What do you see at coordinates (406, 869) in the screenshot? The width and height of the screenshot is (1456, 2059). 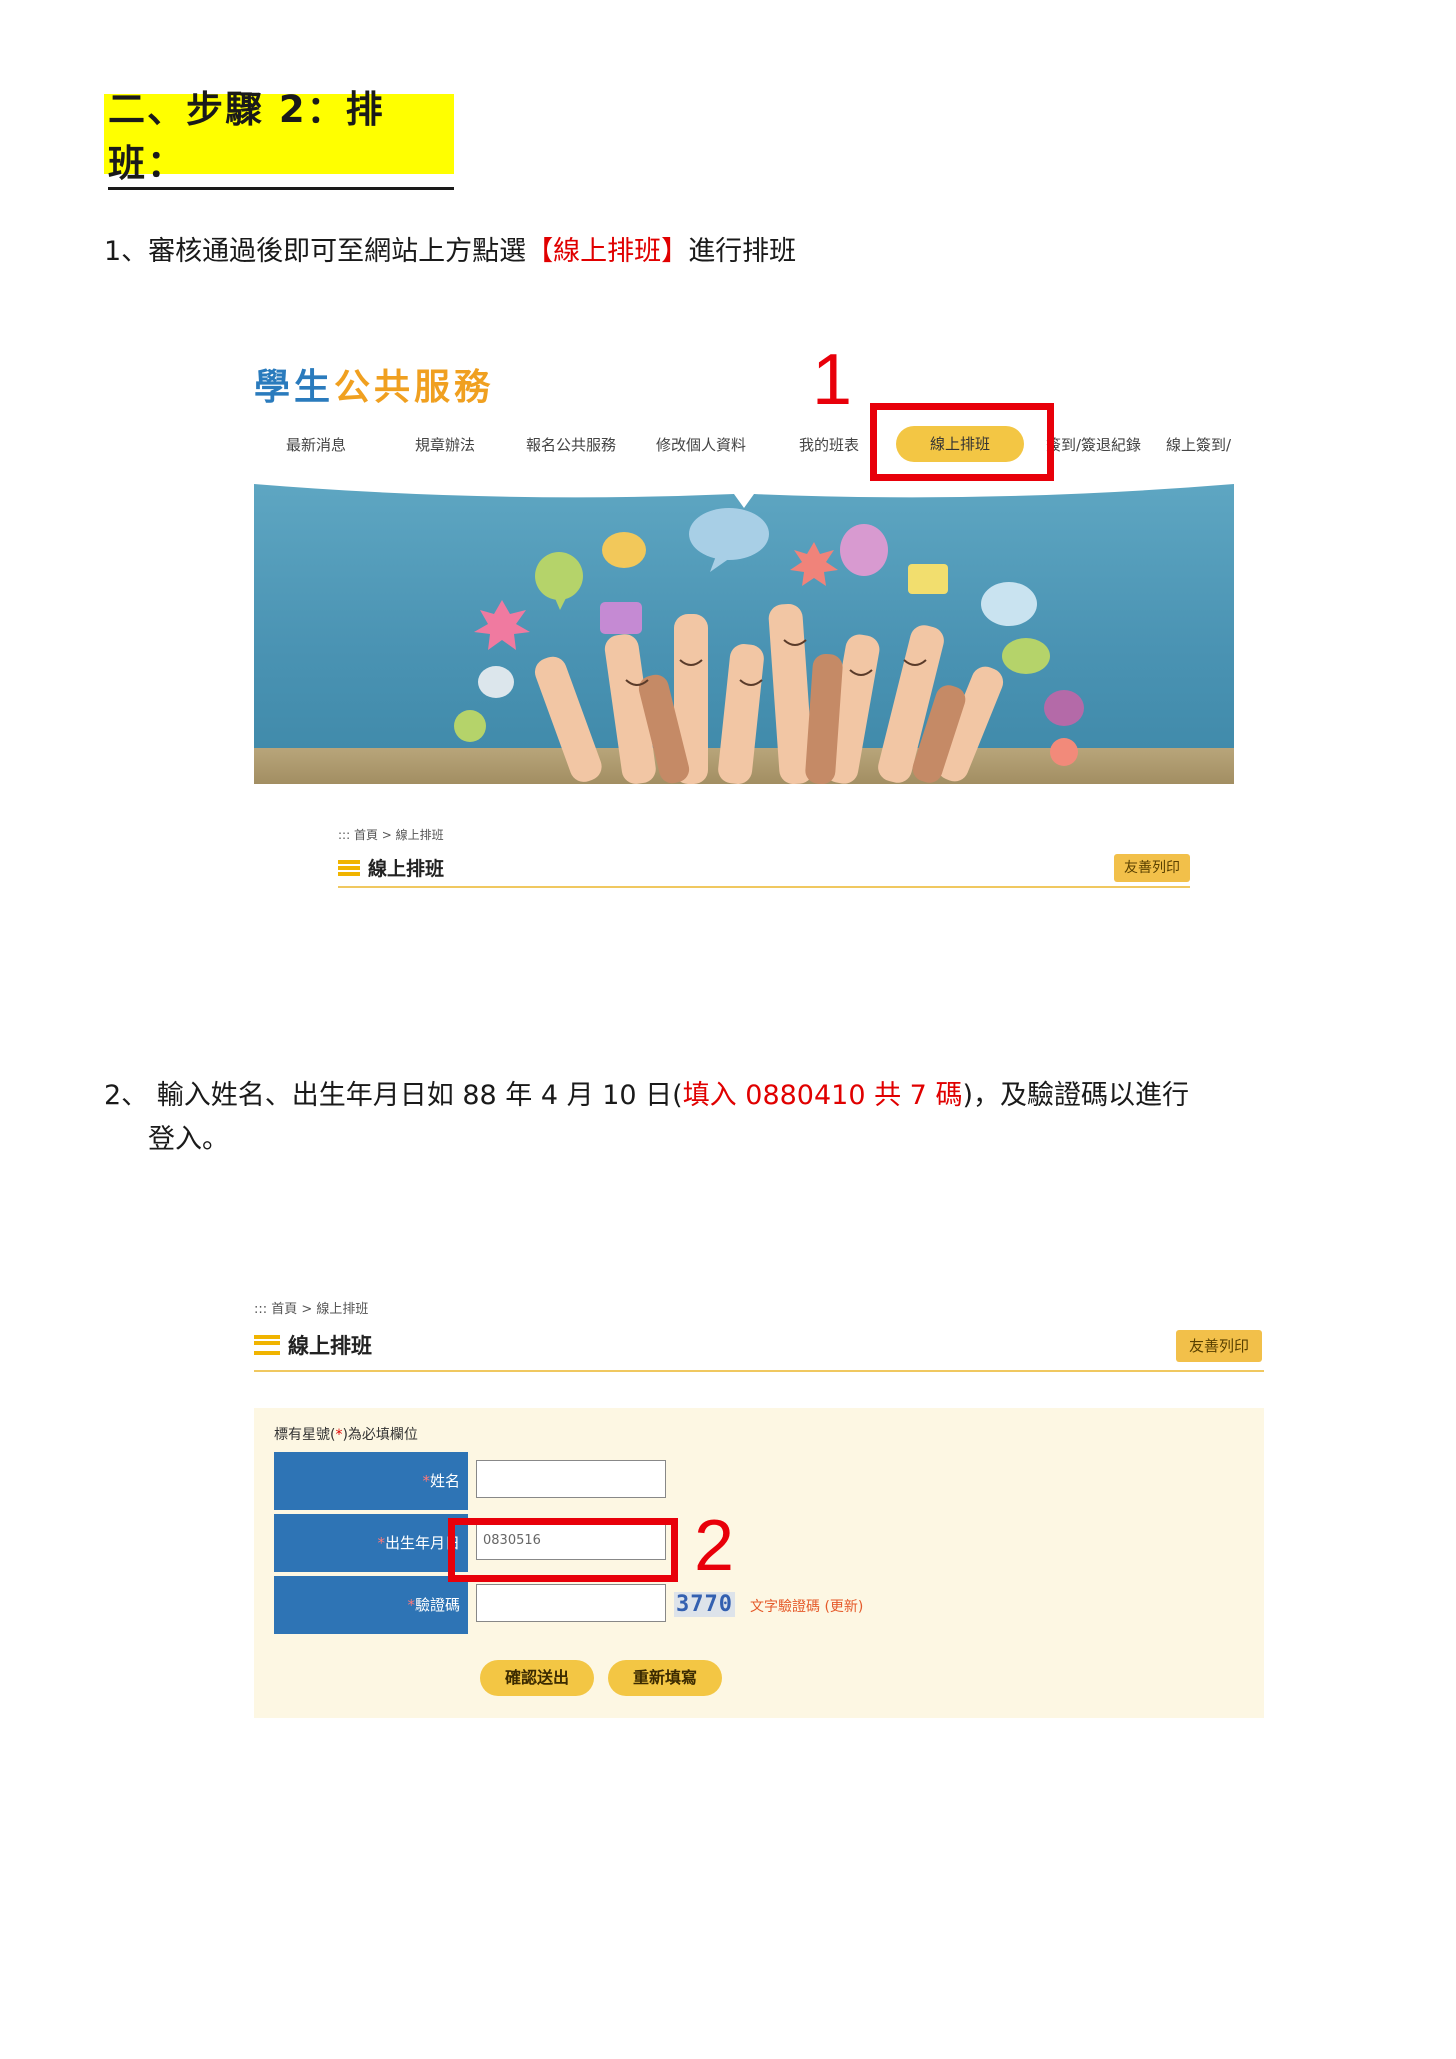 I see `page-title-1-text: 線上排班` at bounding box center [406, 869].